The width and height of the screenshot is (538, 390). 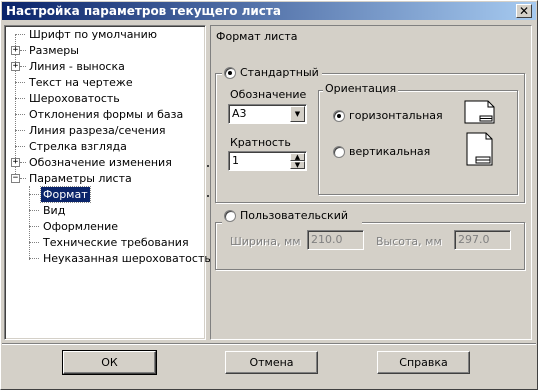 I want to click on tree-item-label: Обозначение изменения, so click(x=100, y=162).